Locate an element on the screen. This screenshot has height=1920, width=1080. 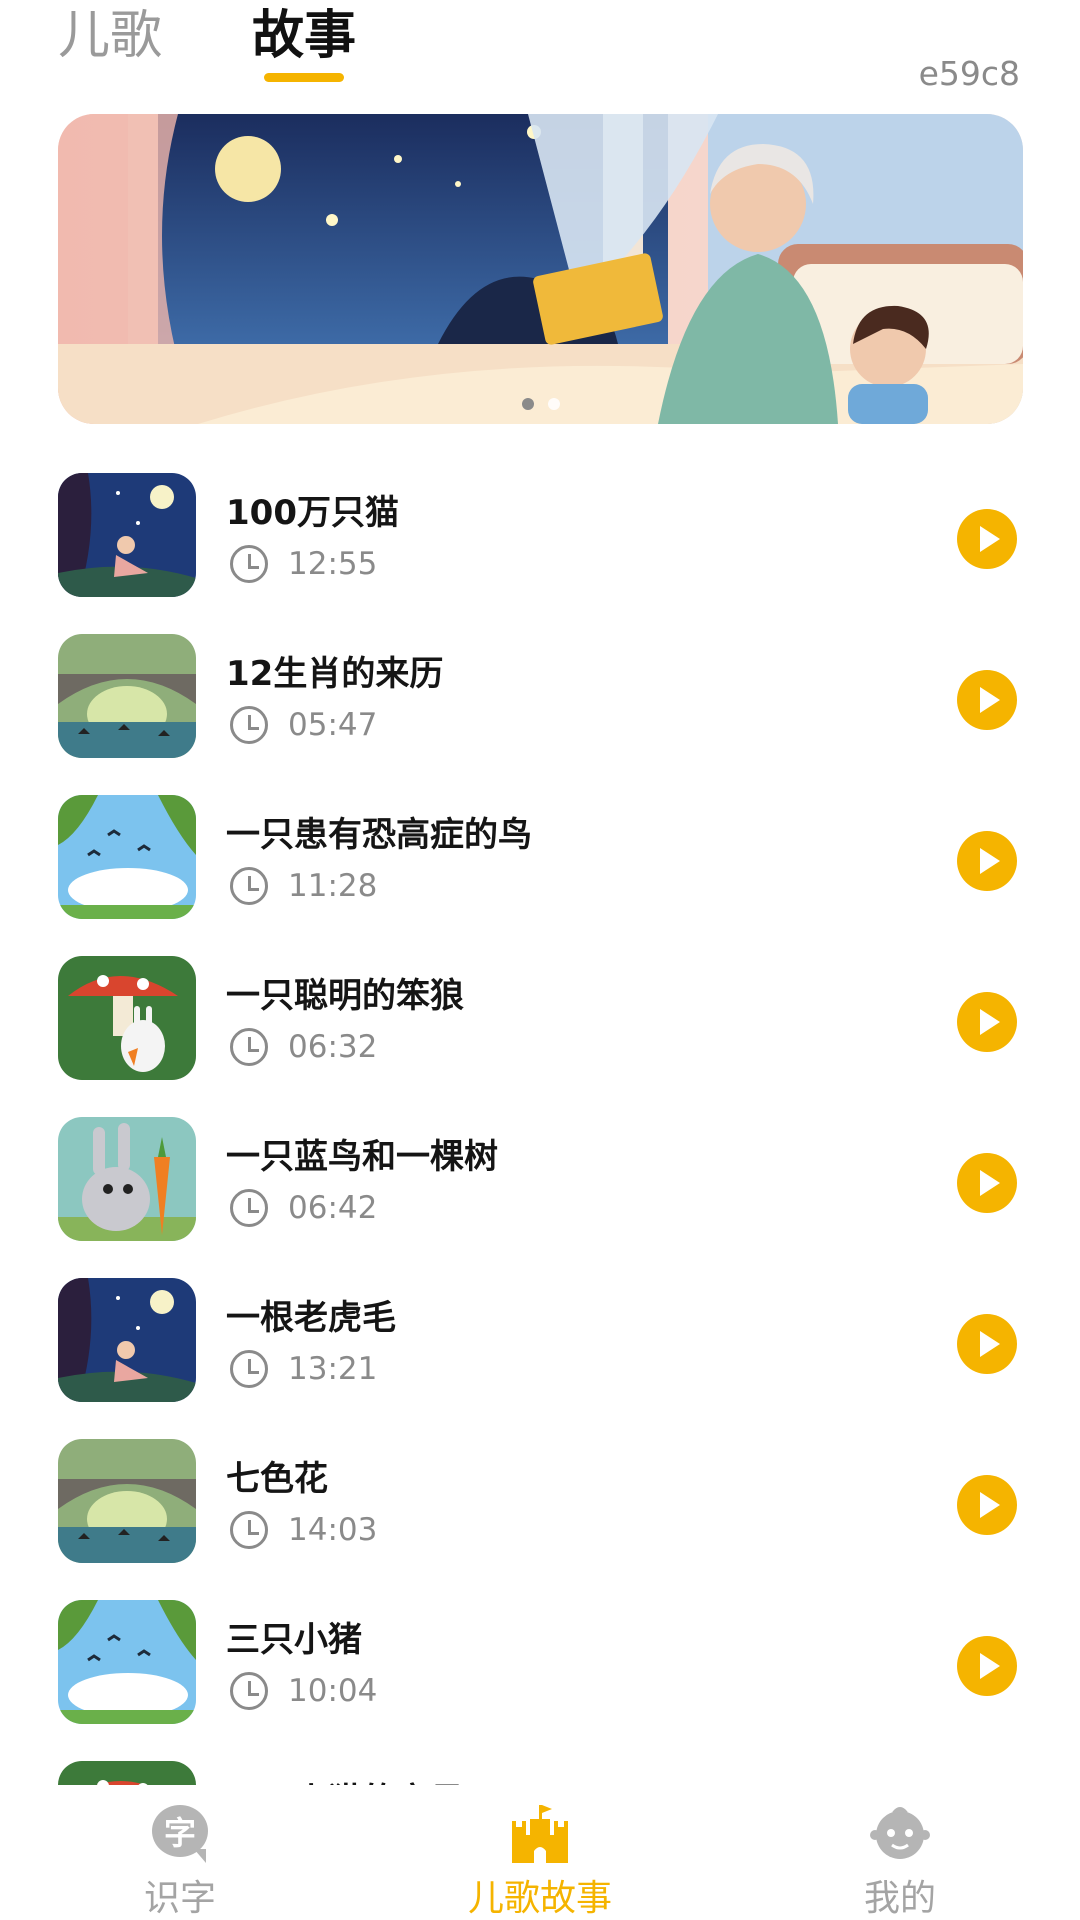
story-duration: 14:03 is located at coordinates (333, 1530).